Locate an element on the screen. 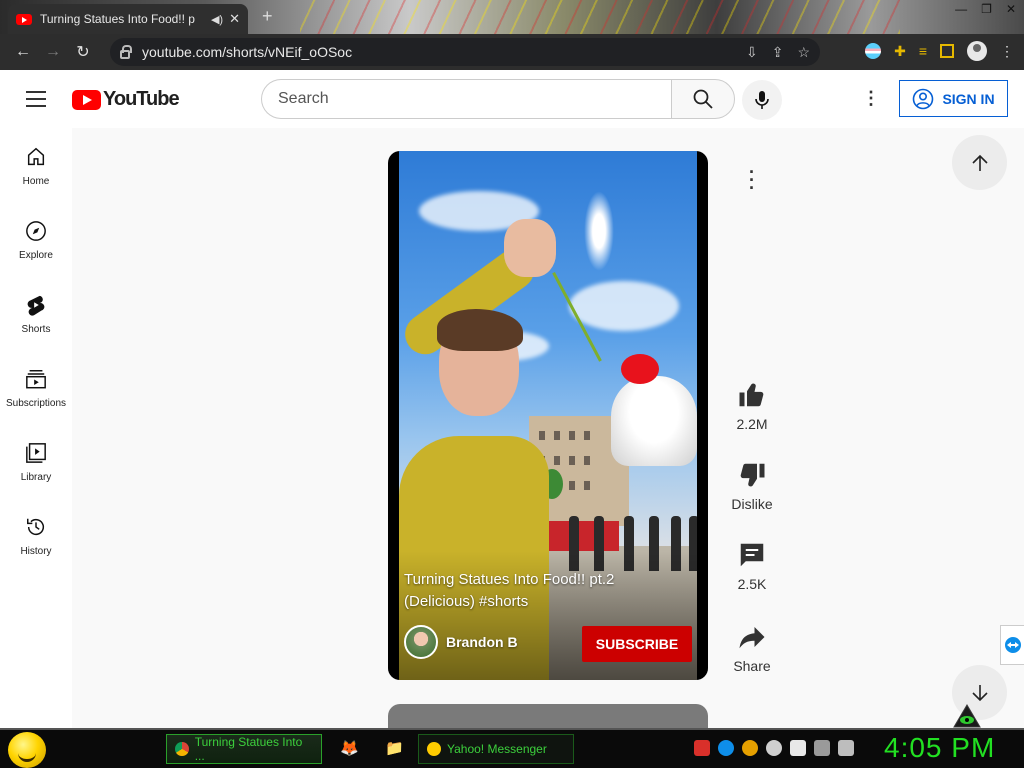 This screenshot has width=1024, height=768. reload-icon: ↻ is located at coordinates (83, 52).